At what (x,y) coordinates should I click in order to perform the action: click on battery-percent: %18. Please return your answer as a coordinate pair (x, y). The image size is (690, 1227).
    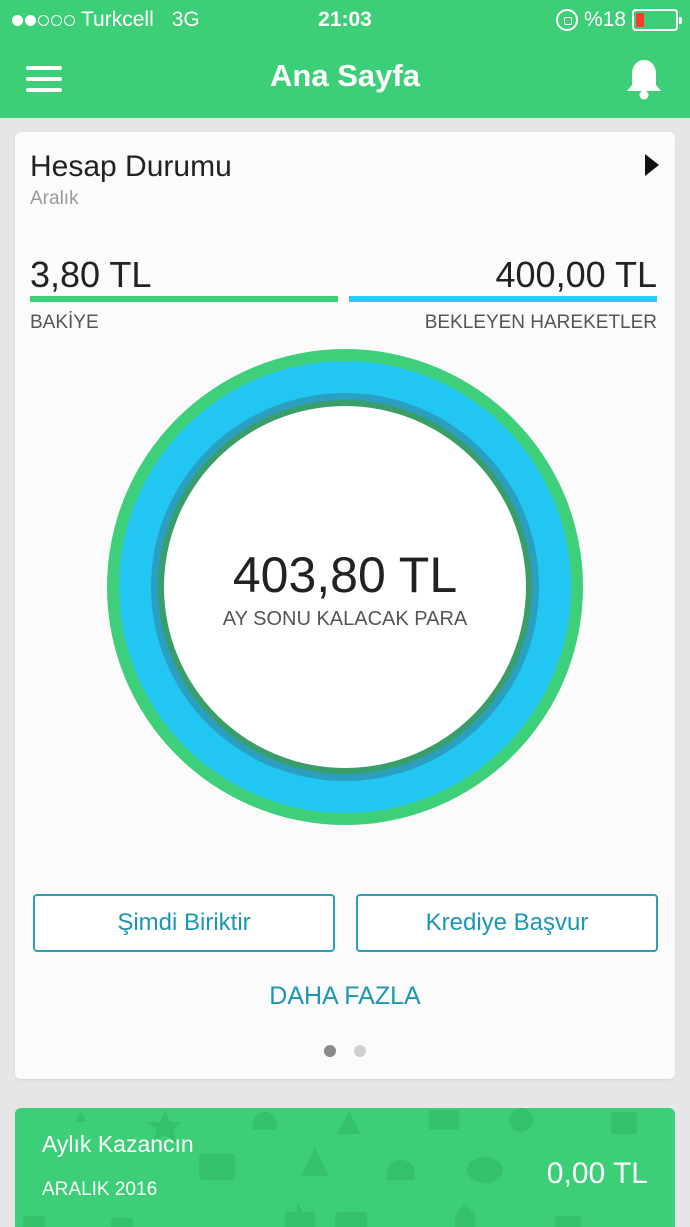
    Looking at the image, I should click on (604, 19).